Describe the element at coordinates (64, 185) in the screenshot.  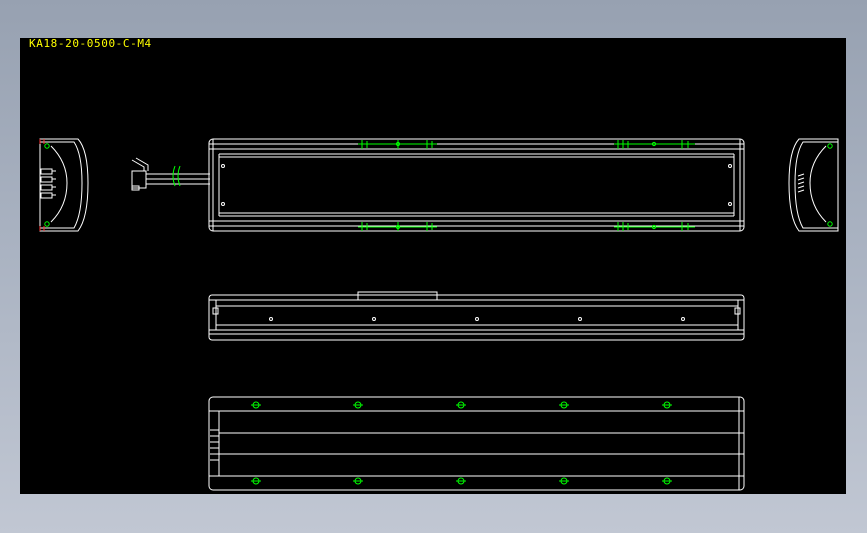
I see `left-end-view` at that location.